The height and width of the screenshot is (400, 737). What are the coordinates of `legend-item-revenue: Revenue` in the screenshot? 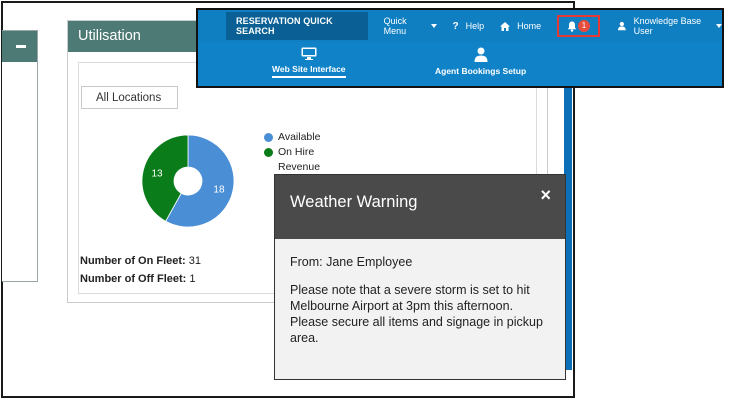 It's located at (292, 167).